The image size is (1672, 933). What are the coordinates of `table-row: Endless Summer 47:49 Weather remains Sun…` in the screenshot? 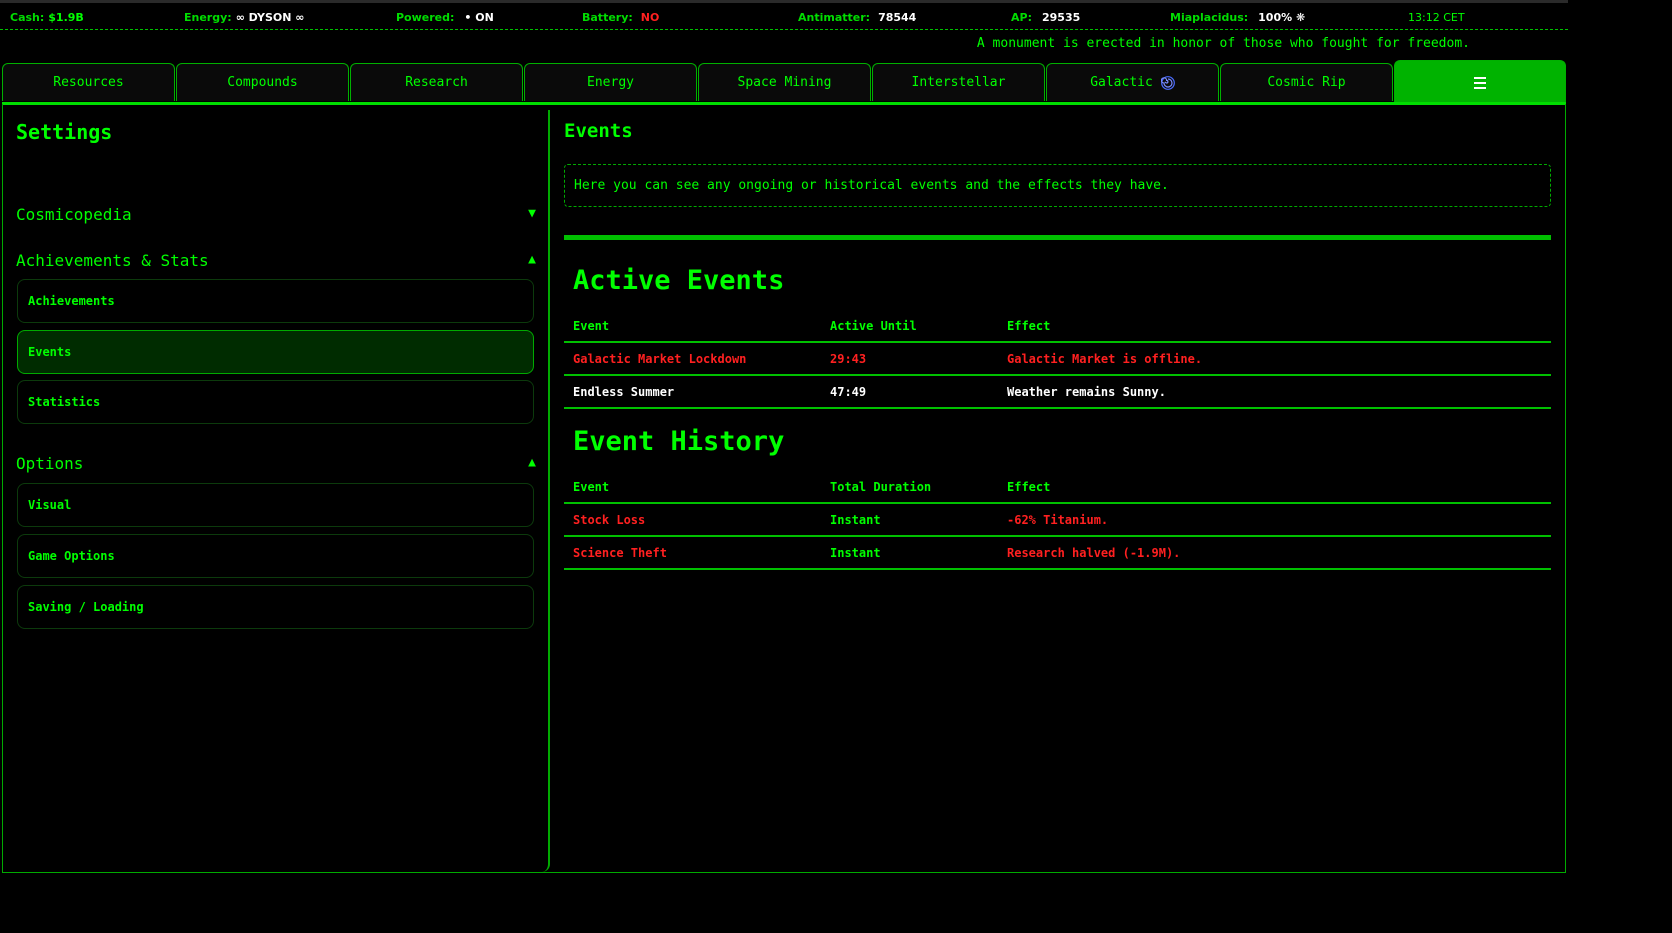 It's located at (1057, 392).